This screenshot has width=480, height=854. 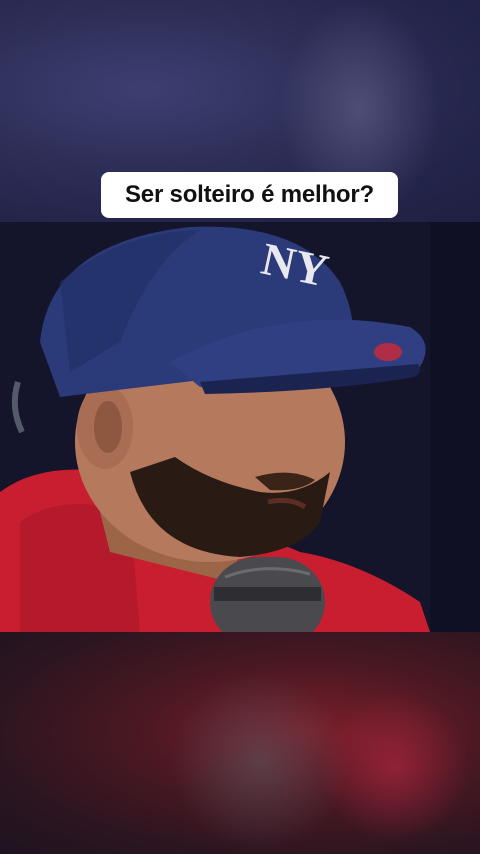 What do you see at coordinates (455, 427) in the screenshot?
I see `backdrop-shadow` at bounding box center [455, 427].